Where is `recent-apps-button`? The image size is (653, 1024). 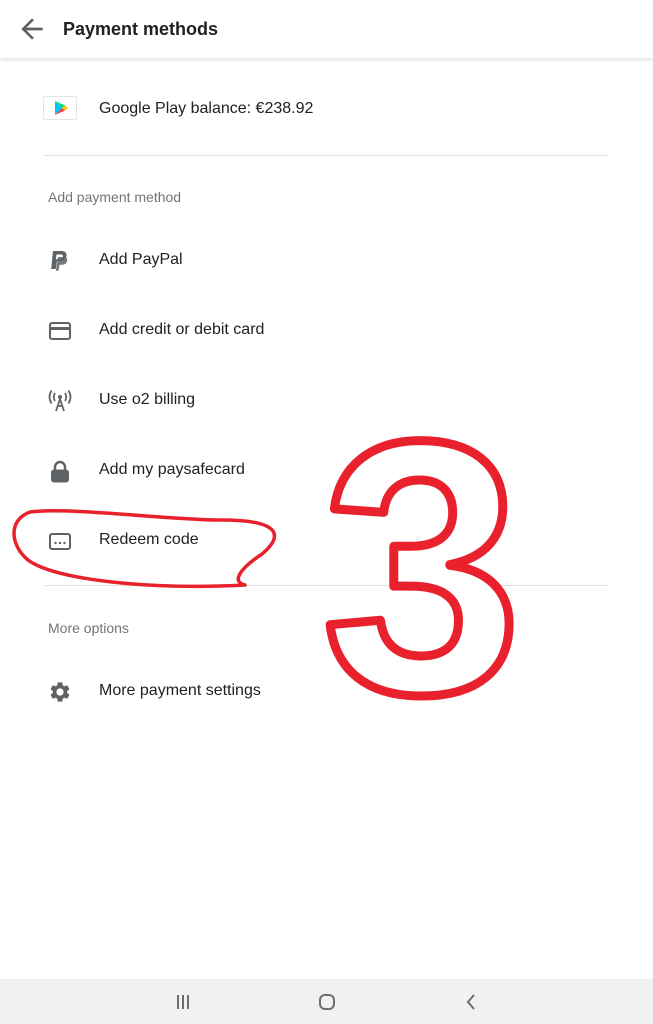 recent-apps-button is located at coordinates (183, 1002).